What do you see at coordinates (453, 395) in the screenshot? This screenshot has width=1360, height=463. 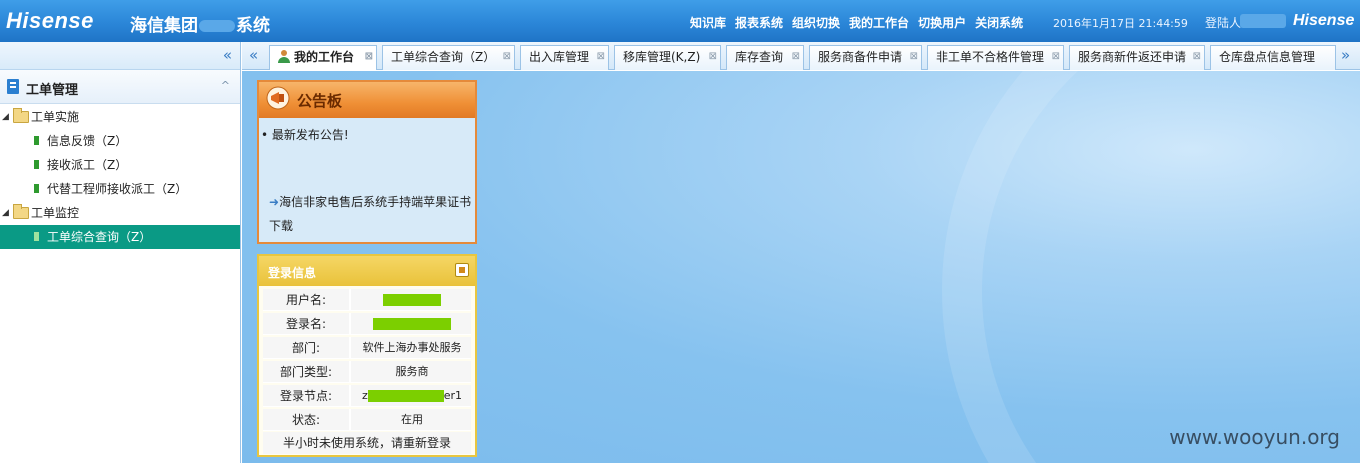 I see `node-suffix: er1` at bounding box center [453, 395].